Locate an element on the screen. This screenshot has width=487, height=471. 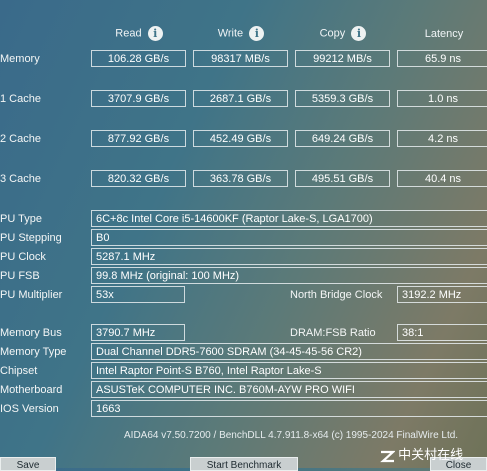
dram-fsb-ratio-label: DRAM:FSB Ratio is located at coordinates (333, 333).